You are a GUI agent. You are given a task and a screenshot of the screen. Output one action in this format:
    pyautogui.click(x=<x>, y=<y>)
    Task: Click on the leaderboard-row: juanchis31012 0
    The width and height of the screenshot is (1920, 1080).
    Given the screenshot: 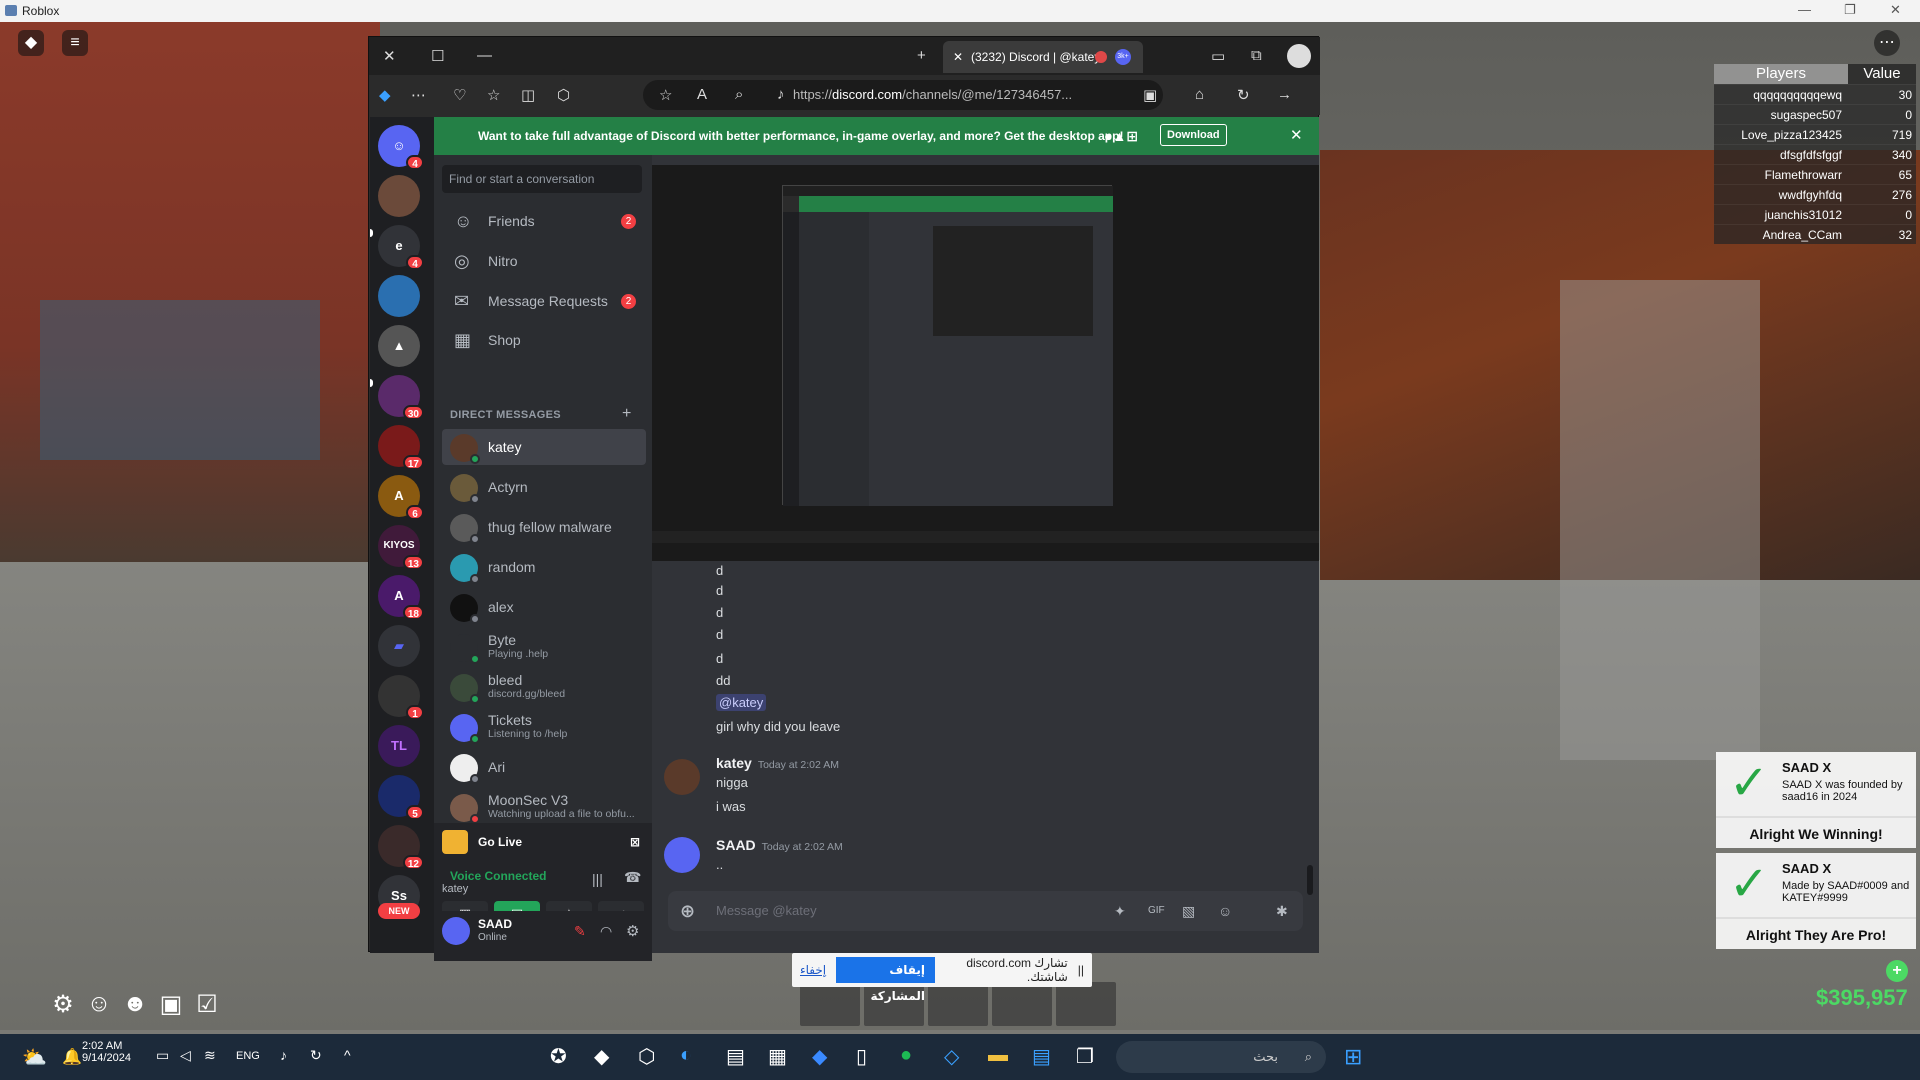 What is the action you would take?
    pyautogui.click(x=1815, y=214)
    